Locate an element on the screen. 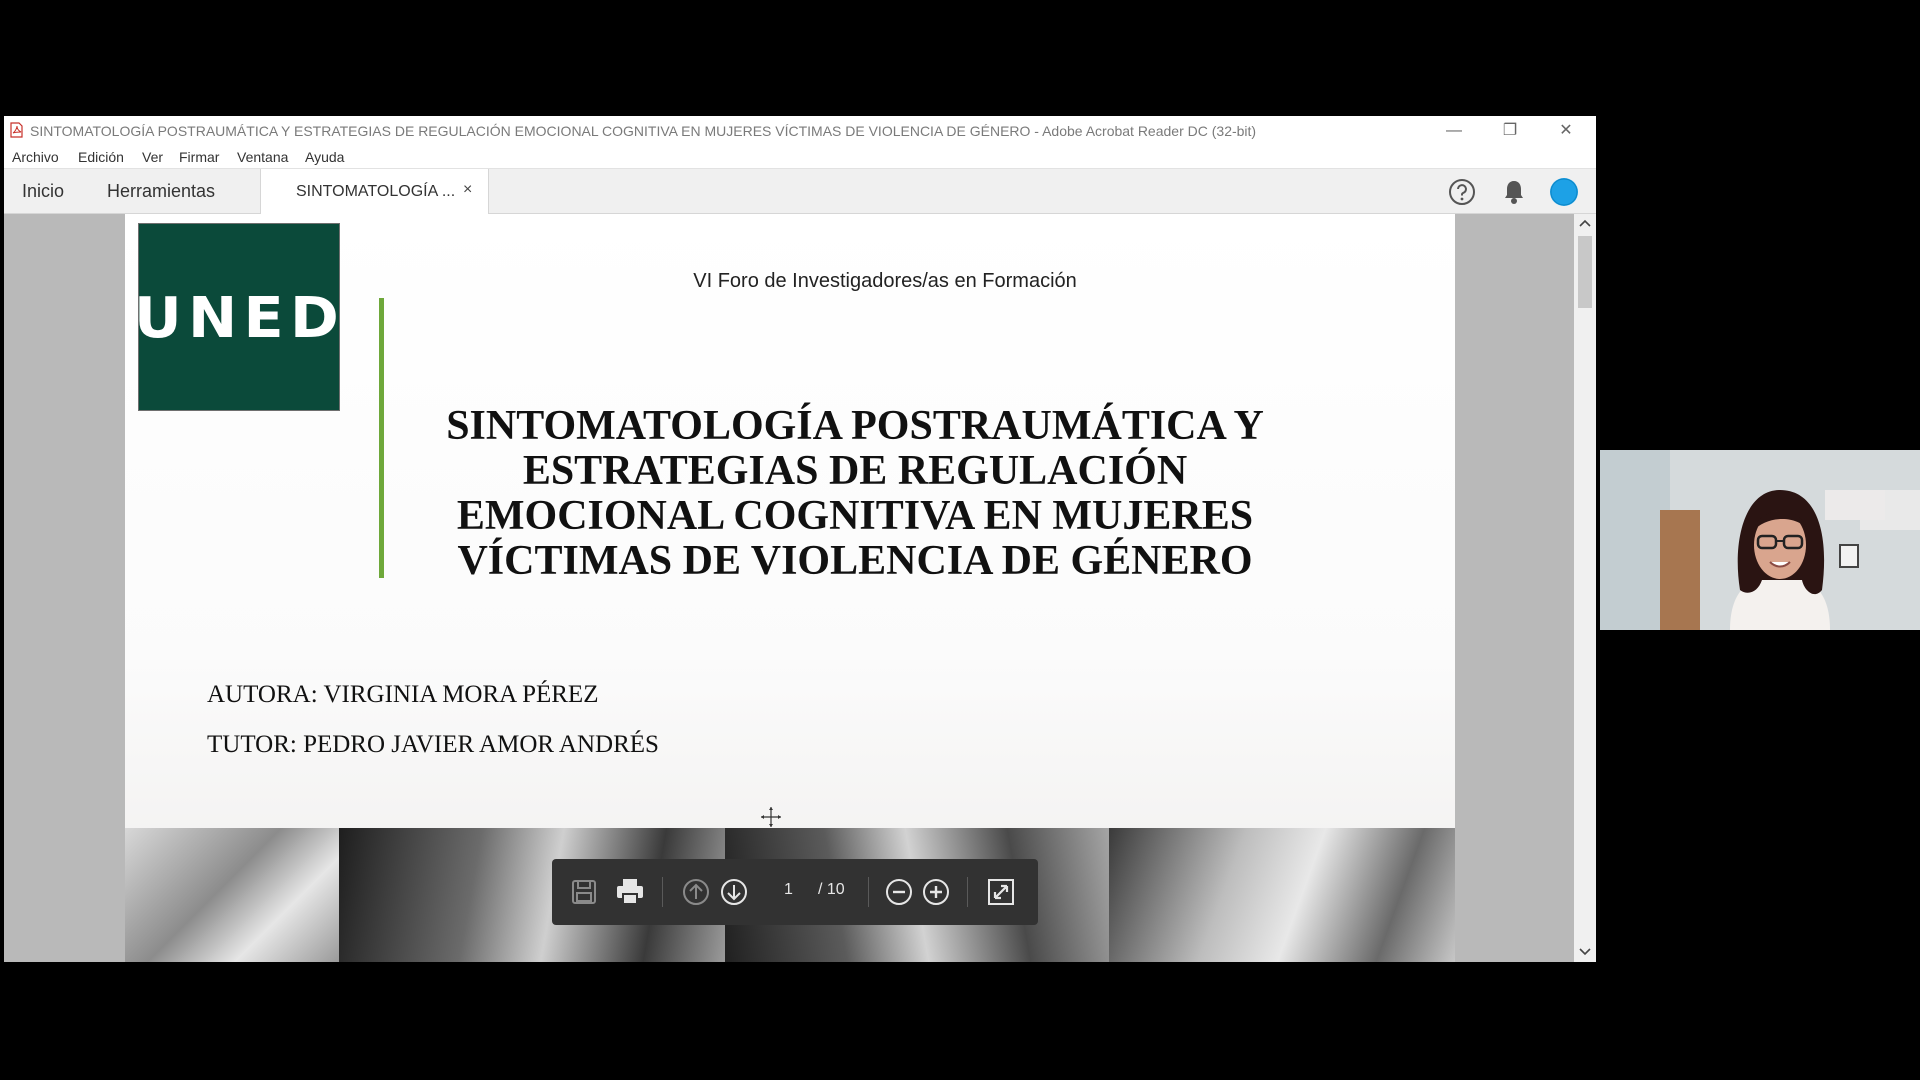  menu-archivo: Archivo is located at coordinates (35, 157).